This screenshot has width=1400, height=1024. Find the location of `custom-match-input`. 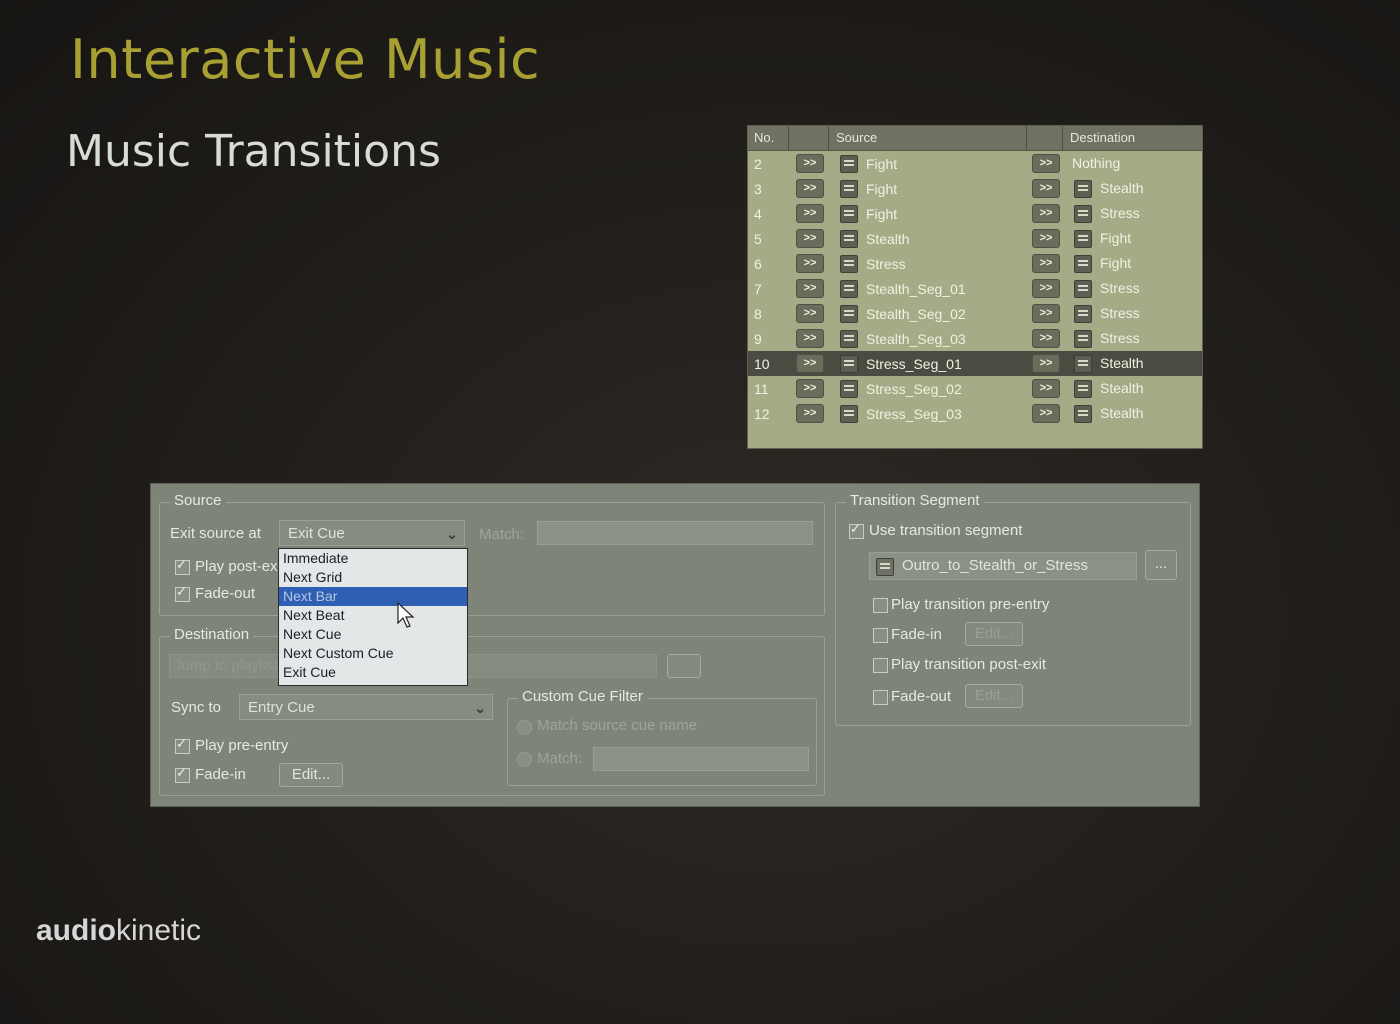

custom-match-input is located at coordinates (701, 759).